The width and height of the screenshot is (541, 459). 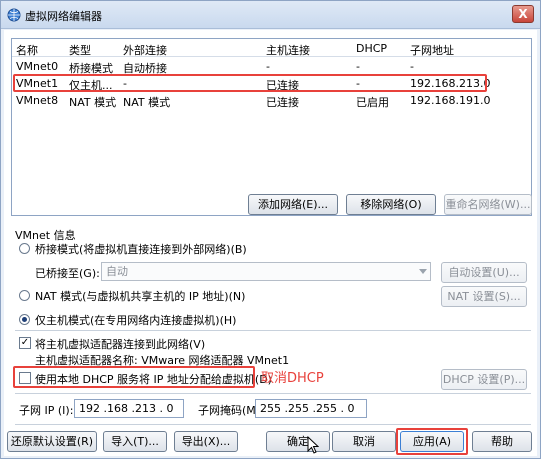 I want to click on table-row: VMnet0 桥接模式 自动桥接 - - -, so click(x=271, y=67).